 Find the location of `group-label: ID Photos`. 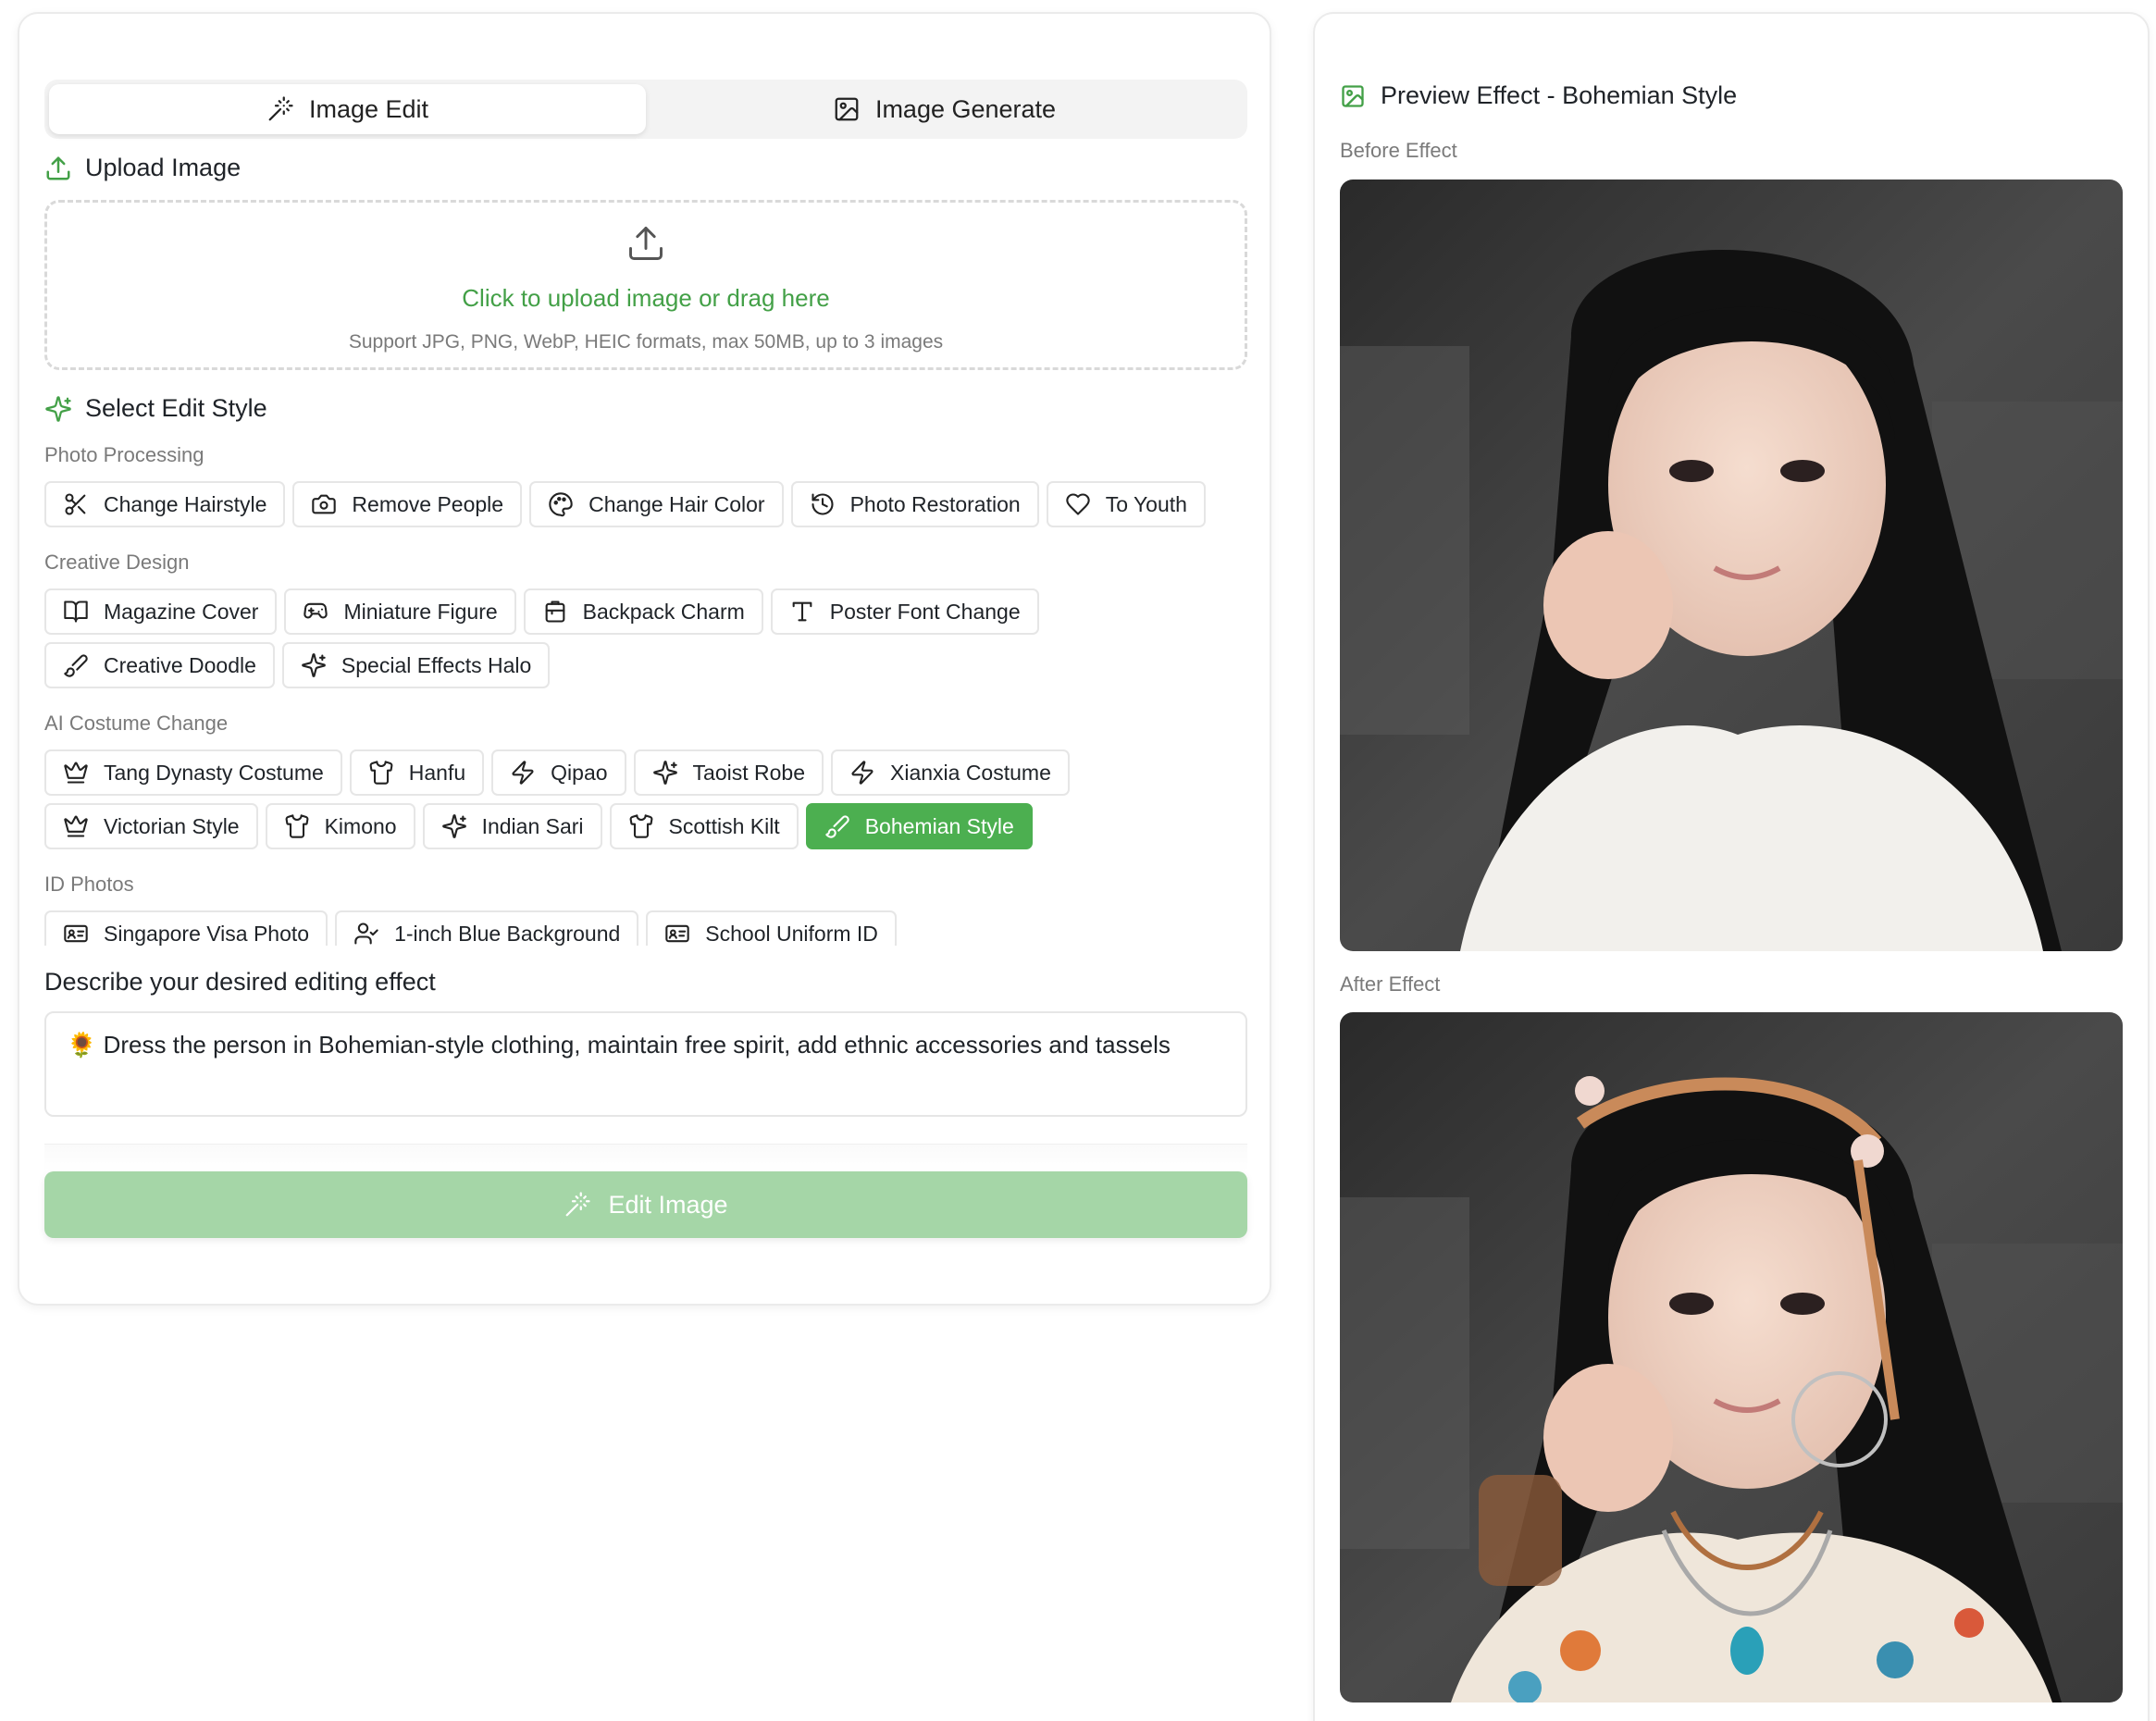

group-label: ID Photos is located at coordinates (89, 885).